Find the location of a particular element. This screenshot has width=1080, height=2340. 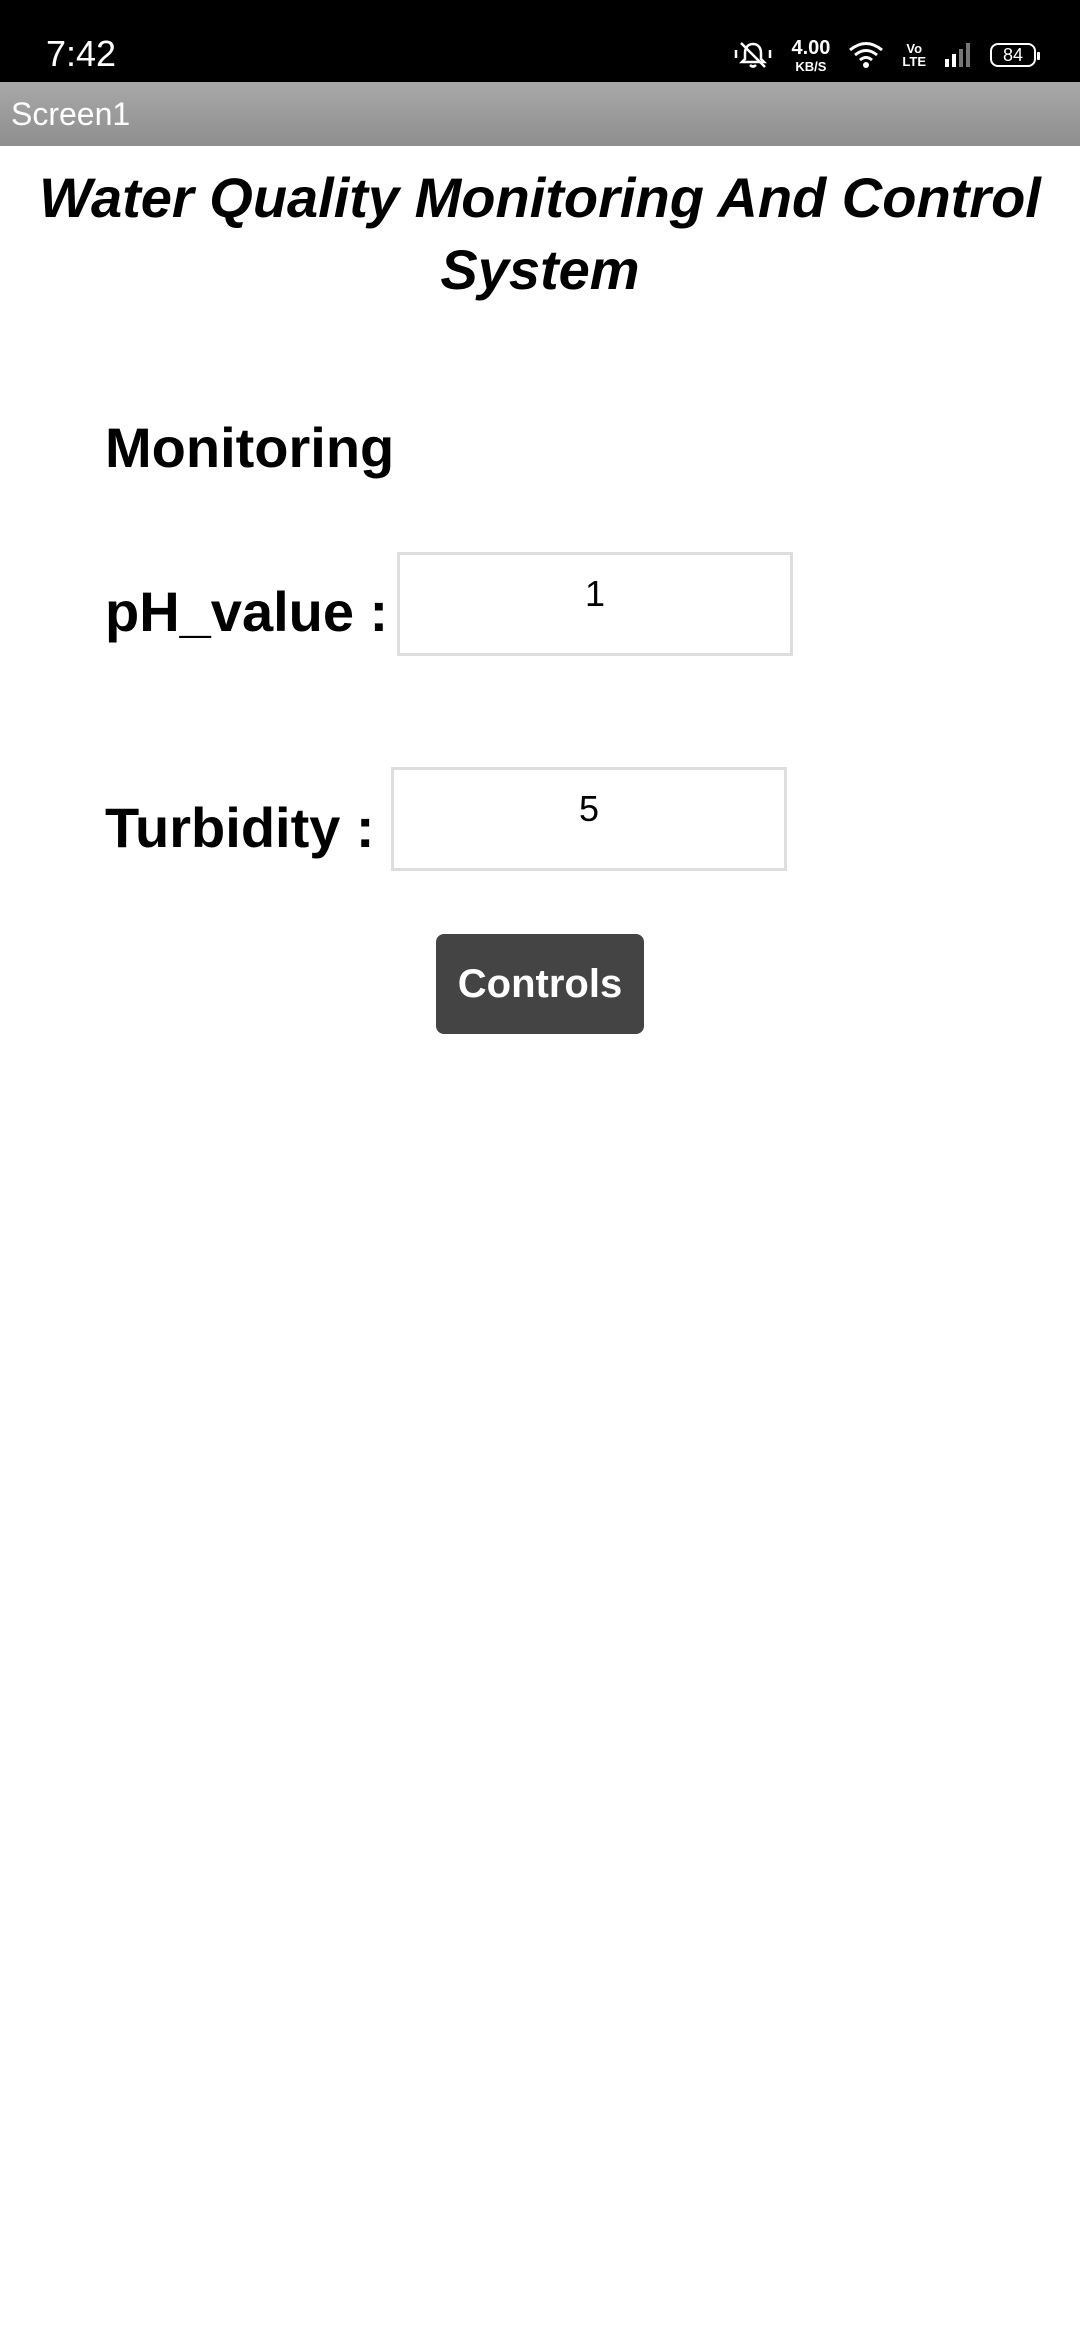

app-title: Screen1 is located at coordinates (71, 114).